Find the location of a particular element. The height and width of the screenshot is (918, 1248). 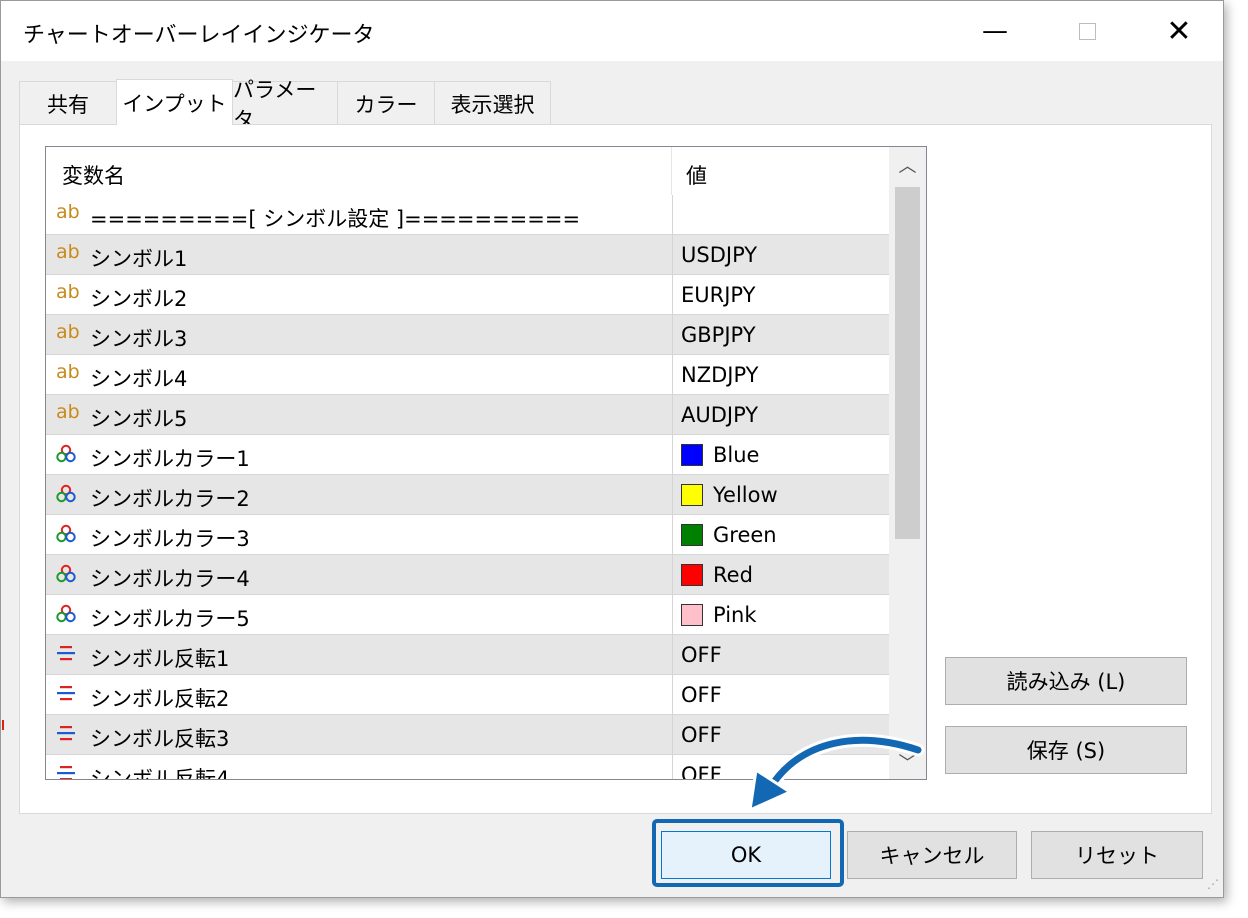

table-row: シンボルカラー3 Green is located at coordinates (467, 535).